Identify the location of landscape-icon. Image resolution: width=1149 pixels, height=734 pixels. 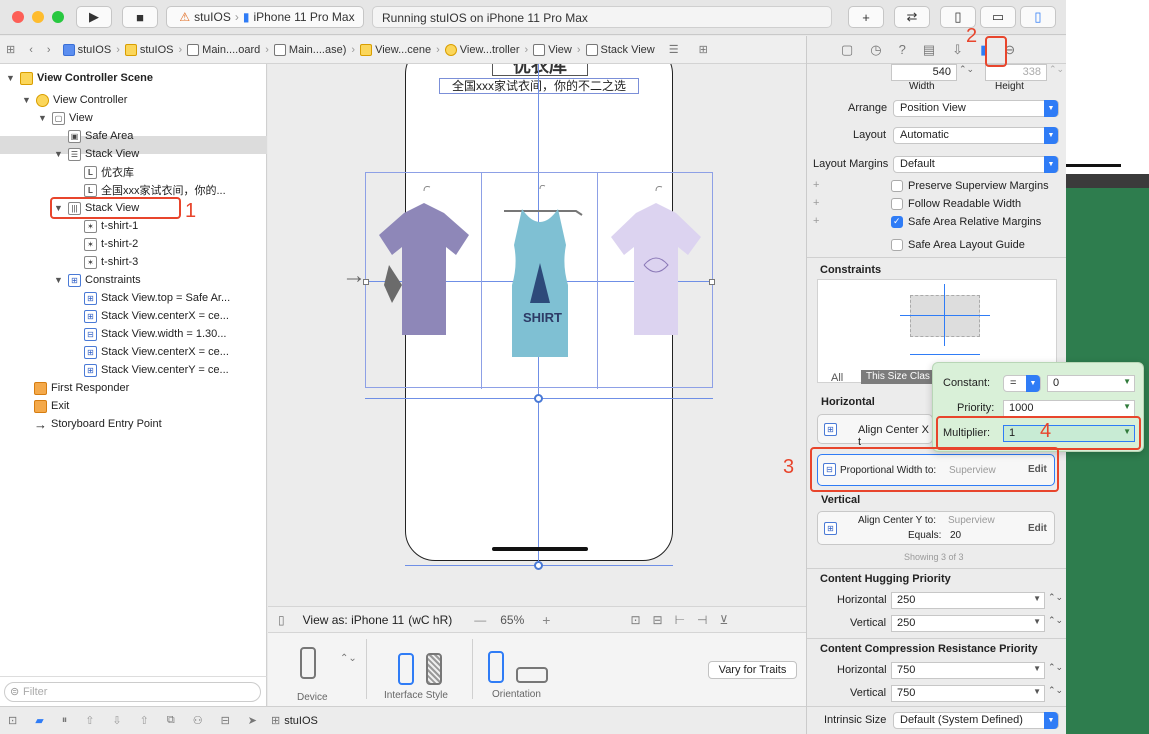
(532, 675).